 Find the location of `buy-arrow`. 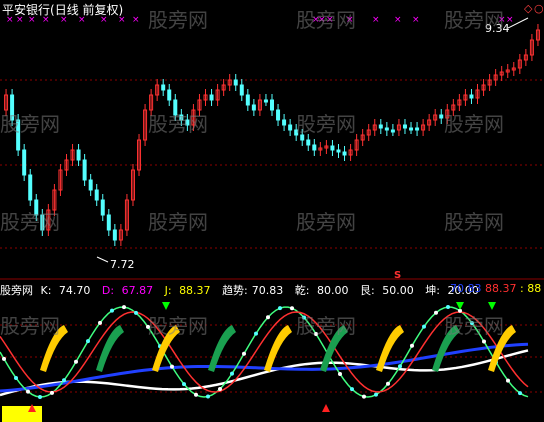

buy-arrow is located at coordinates (326, 408).